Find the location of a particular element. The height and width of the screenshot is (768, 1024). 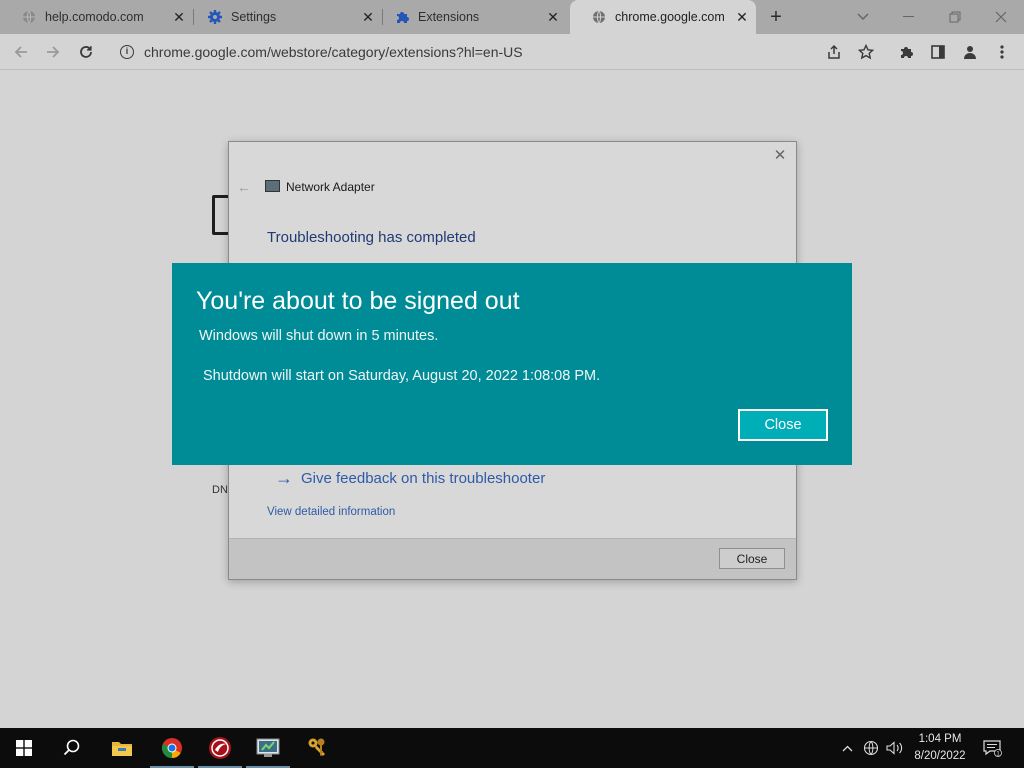

troubleshooter-heading: Troubleshooting has completed is located at coordinates (371, 237).